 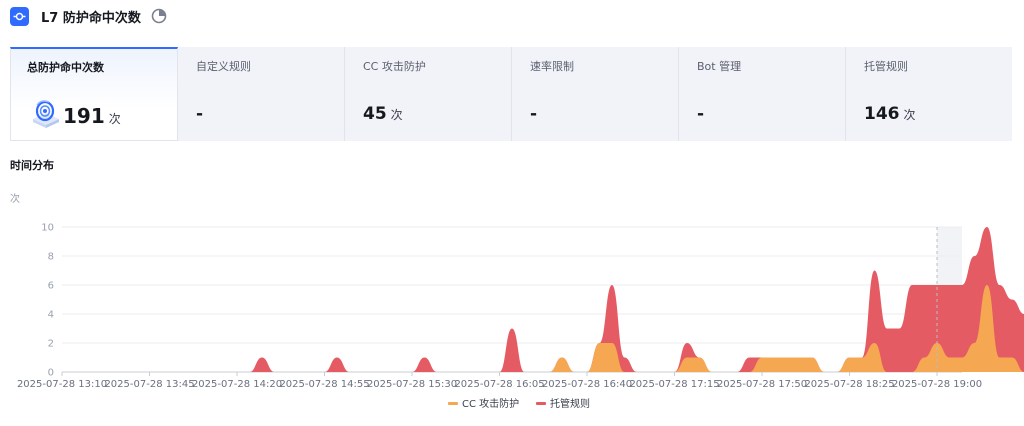 I want to click on metric-card-cc-protection: CC 攻击防护 45 次, so click(x=428, y=94).